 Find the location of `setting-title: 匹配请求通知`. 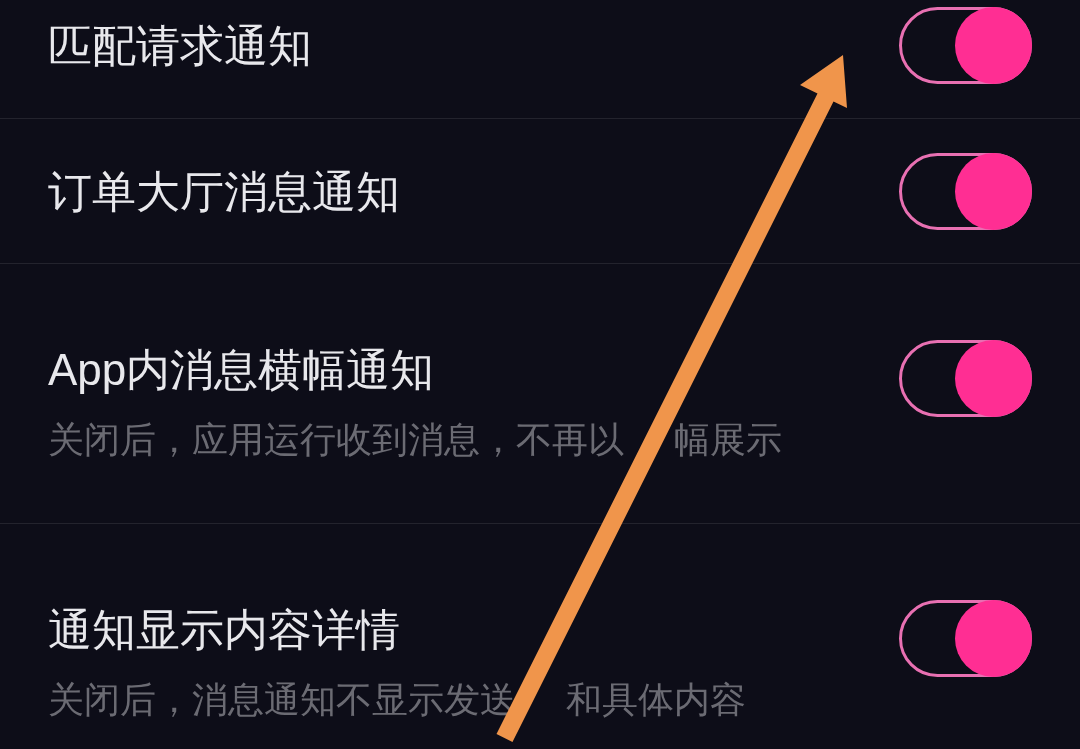

setting-title: 匹配请求通知 is located at coordinates (180, 46).